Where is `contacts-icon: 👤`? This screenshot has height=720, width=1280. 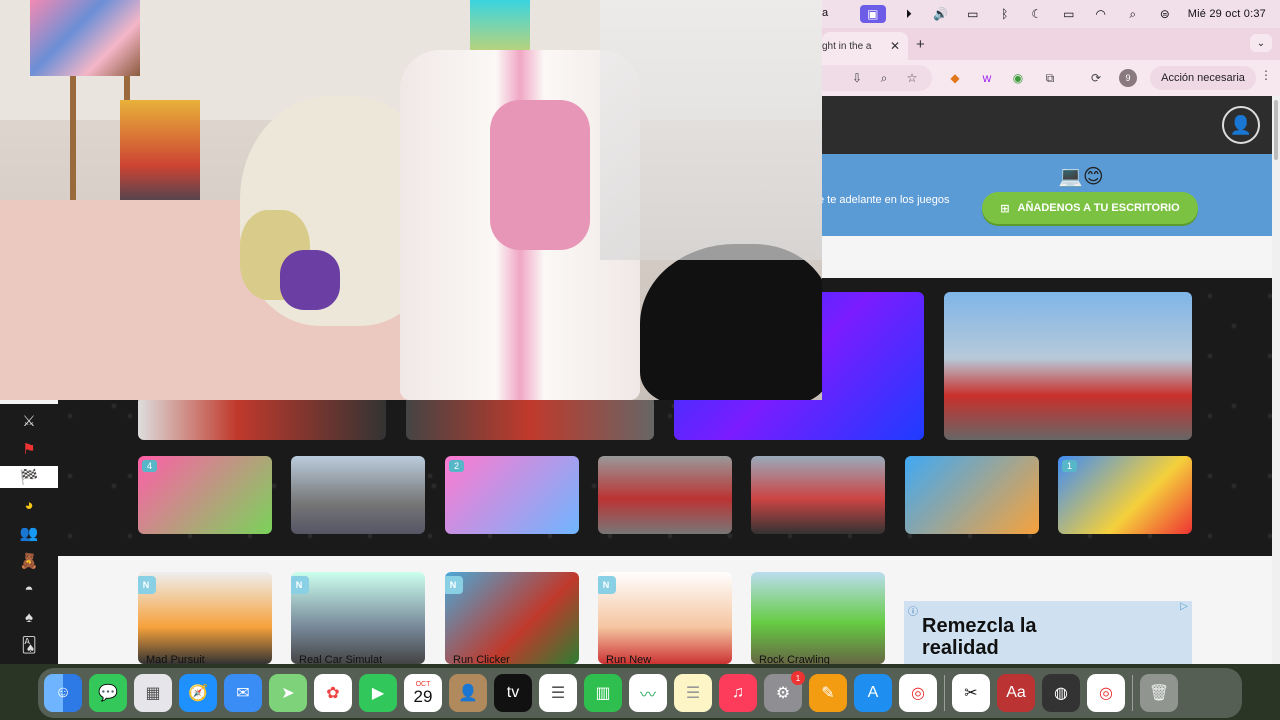 contacts-icon: 👤 is located at coordinates (468, 693).